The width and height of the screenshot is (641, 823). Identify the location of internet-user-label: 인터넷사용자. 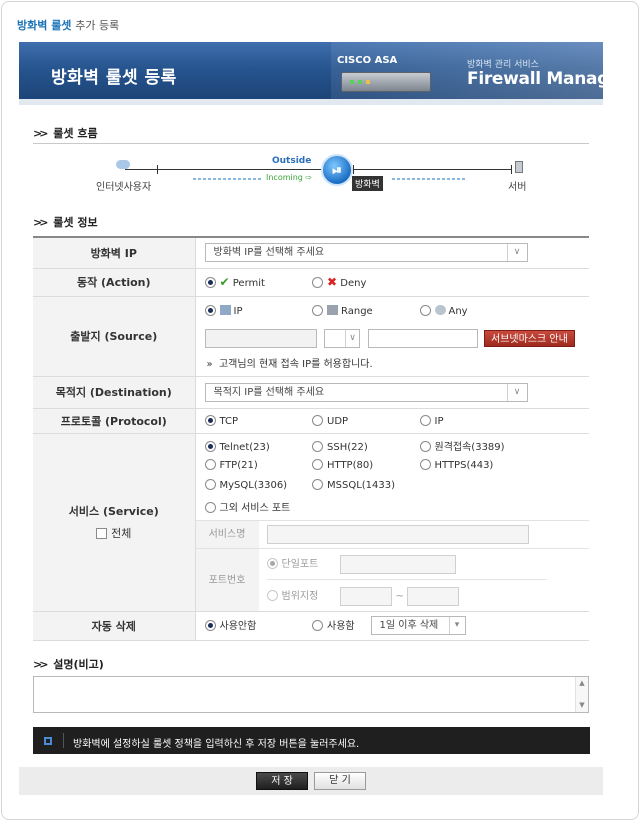
(124, 187).